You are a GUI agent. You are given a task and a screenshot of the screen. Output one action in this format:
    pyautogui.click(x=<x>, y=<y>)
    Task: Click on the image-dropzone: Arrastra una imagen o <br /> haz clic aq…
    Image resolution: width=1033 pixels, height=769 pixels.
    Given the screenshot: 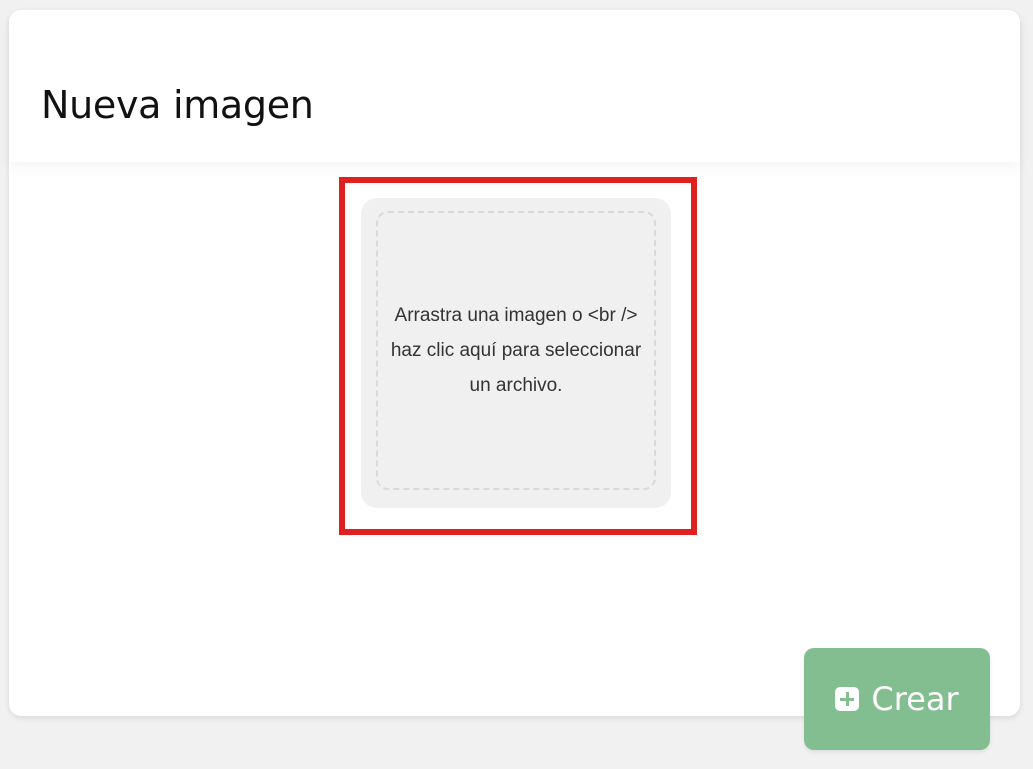 What is the action you would take?
    pyautogui.click(x=516, y=353)
    